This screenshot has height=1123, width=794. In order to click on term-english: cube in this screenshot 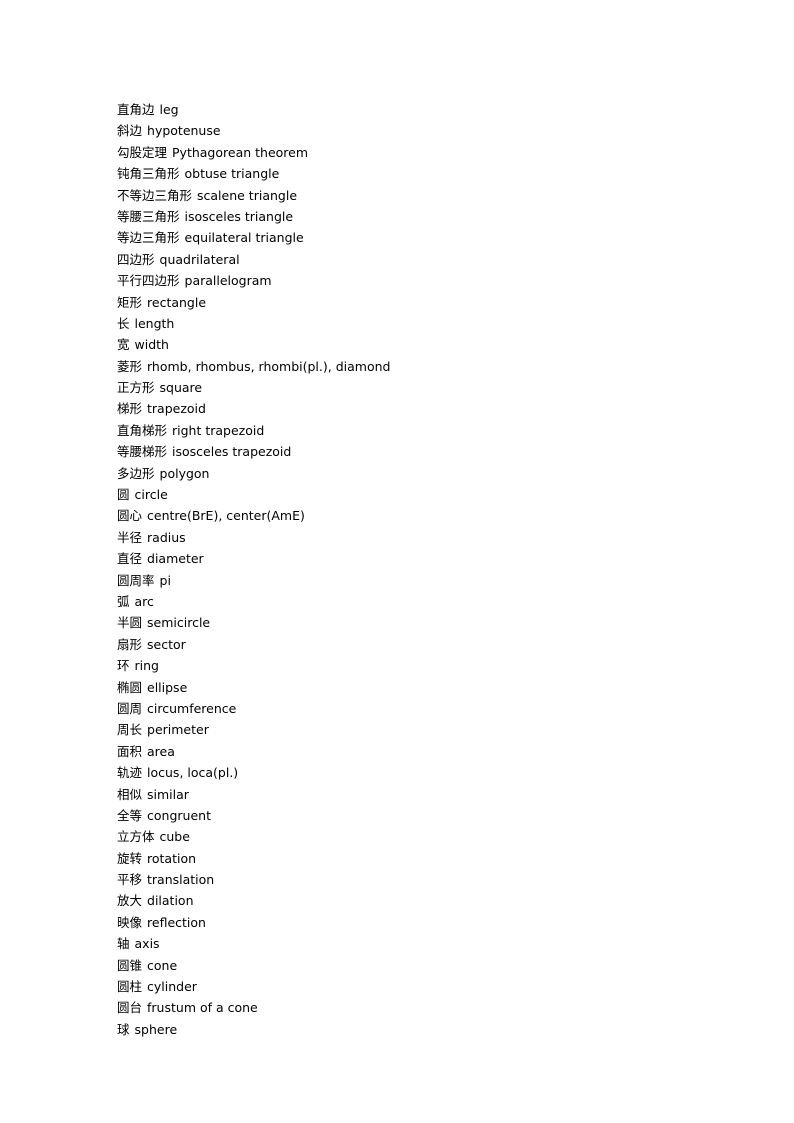, I will do `click(174, 837)`.